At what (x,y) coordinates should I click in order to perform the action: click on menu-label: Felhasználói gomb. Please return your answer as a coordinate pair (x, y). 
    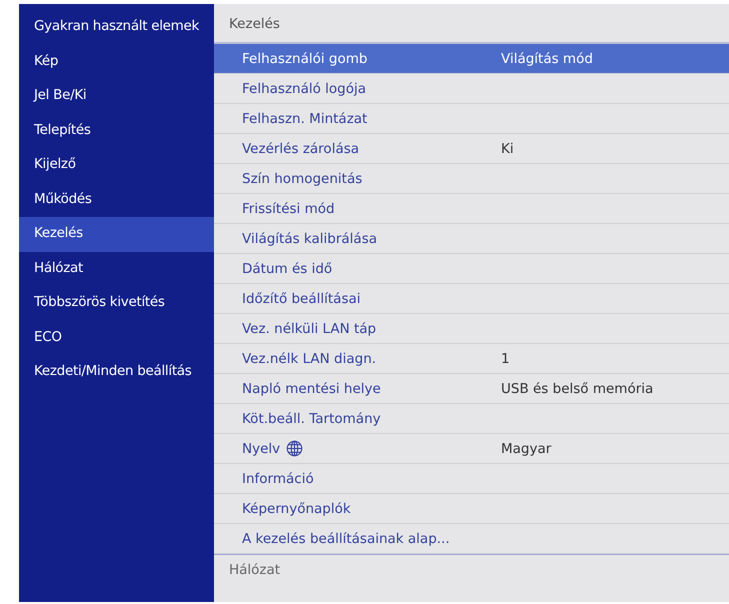
    Looking at the image, I should click on (305, 58).